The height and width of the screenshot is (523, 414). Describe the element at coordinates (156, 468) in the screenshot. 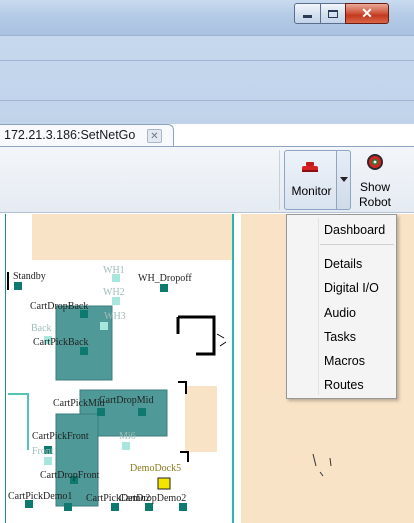

I see `map-label: DemoDock5` at that location.